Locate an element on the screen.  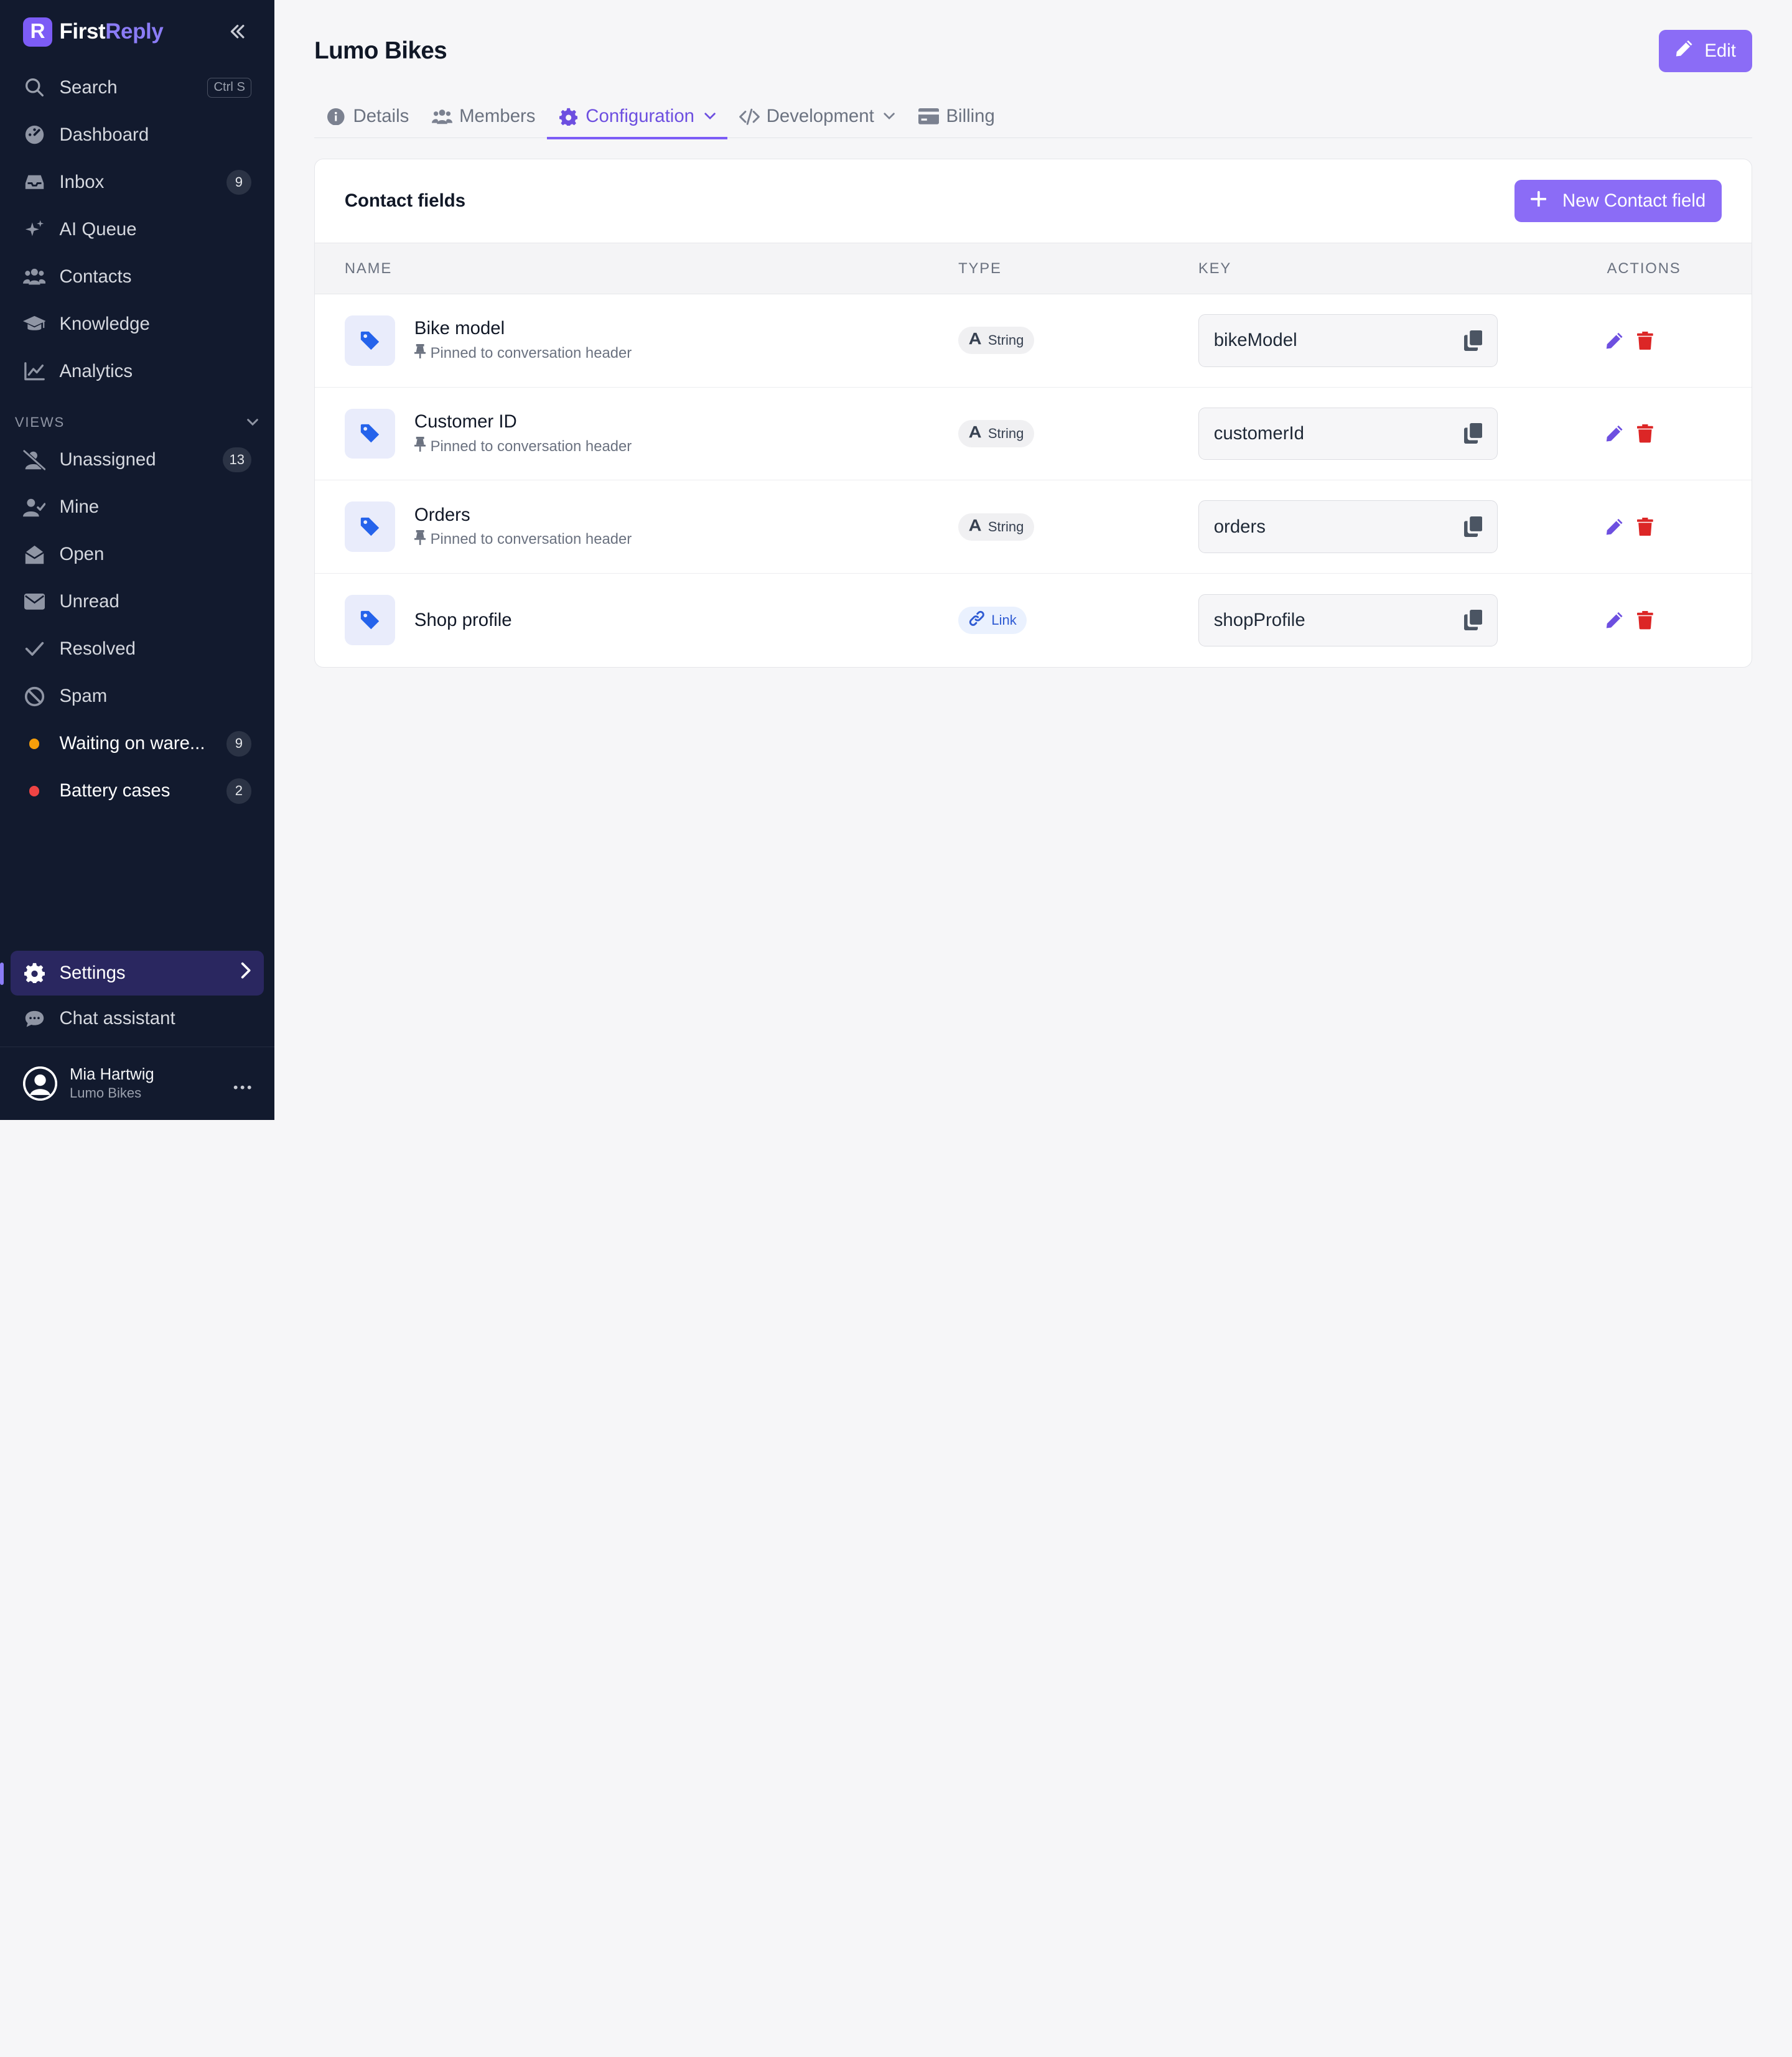
more-options-icon is located at coordinates (242, 1084).